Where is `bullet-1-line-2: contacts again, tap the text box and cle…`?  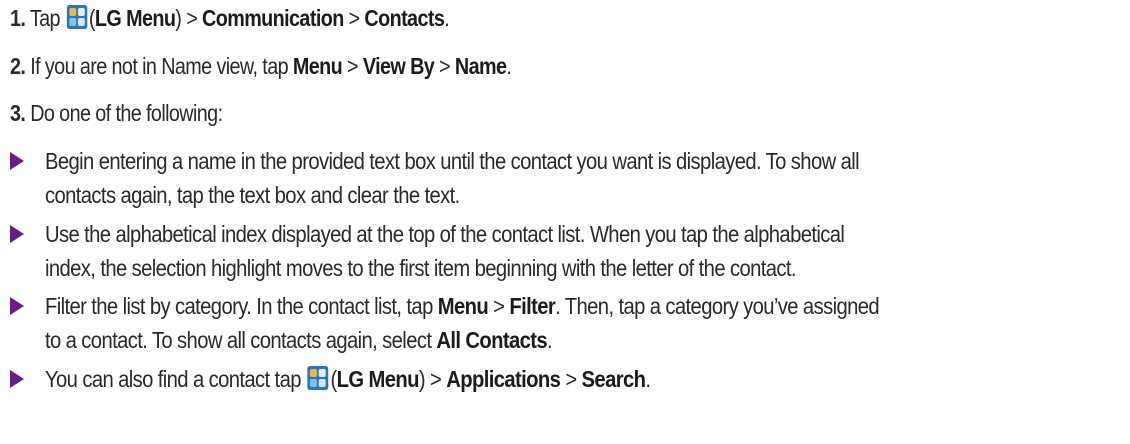
bullet-1-line-2: contacts again, tap the text box and cle… is located at coordinates (252, 195).